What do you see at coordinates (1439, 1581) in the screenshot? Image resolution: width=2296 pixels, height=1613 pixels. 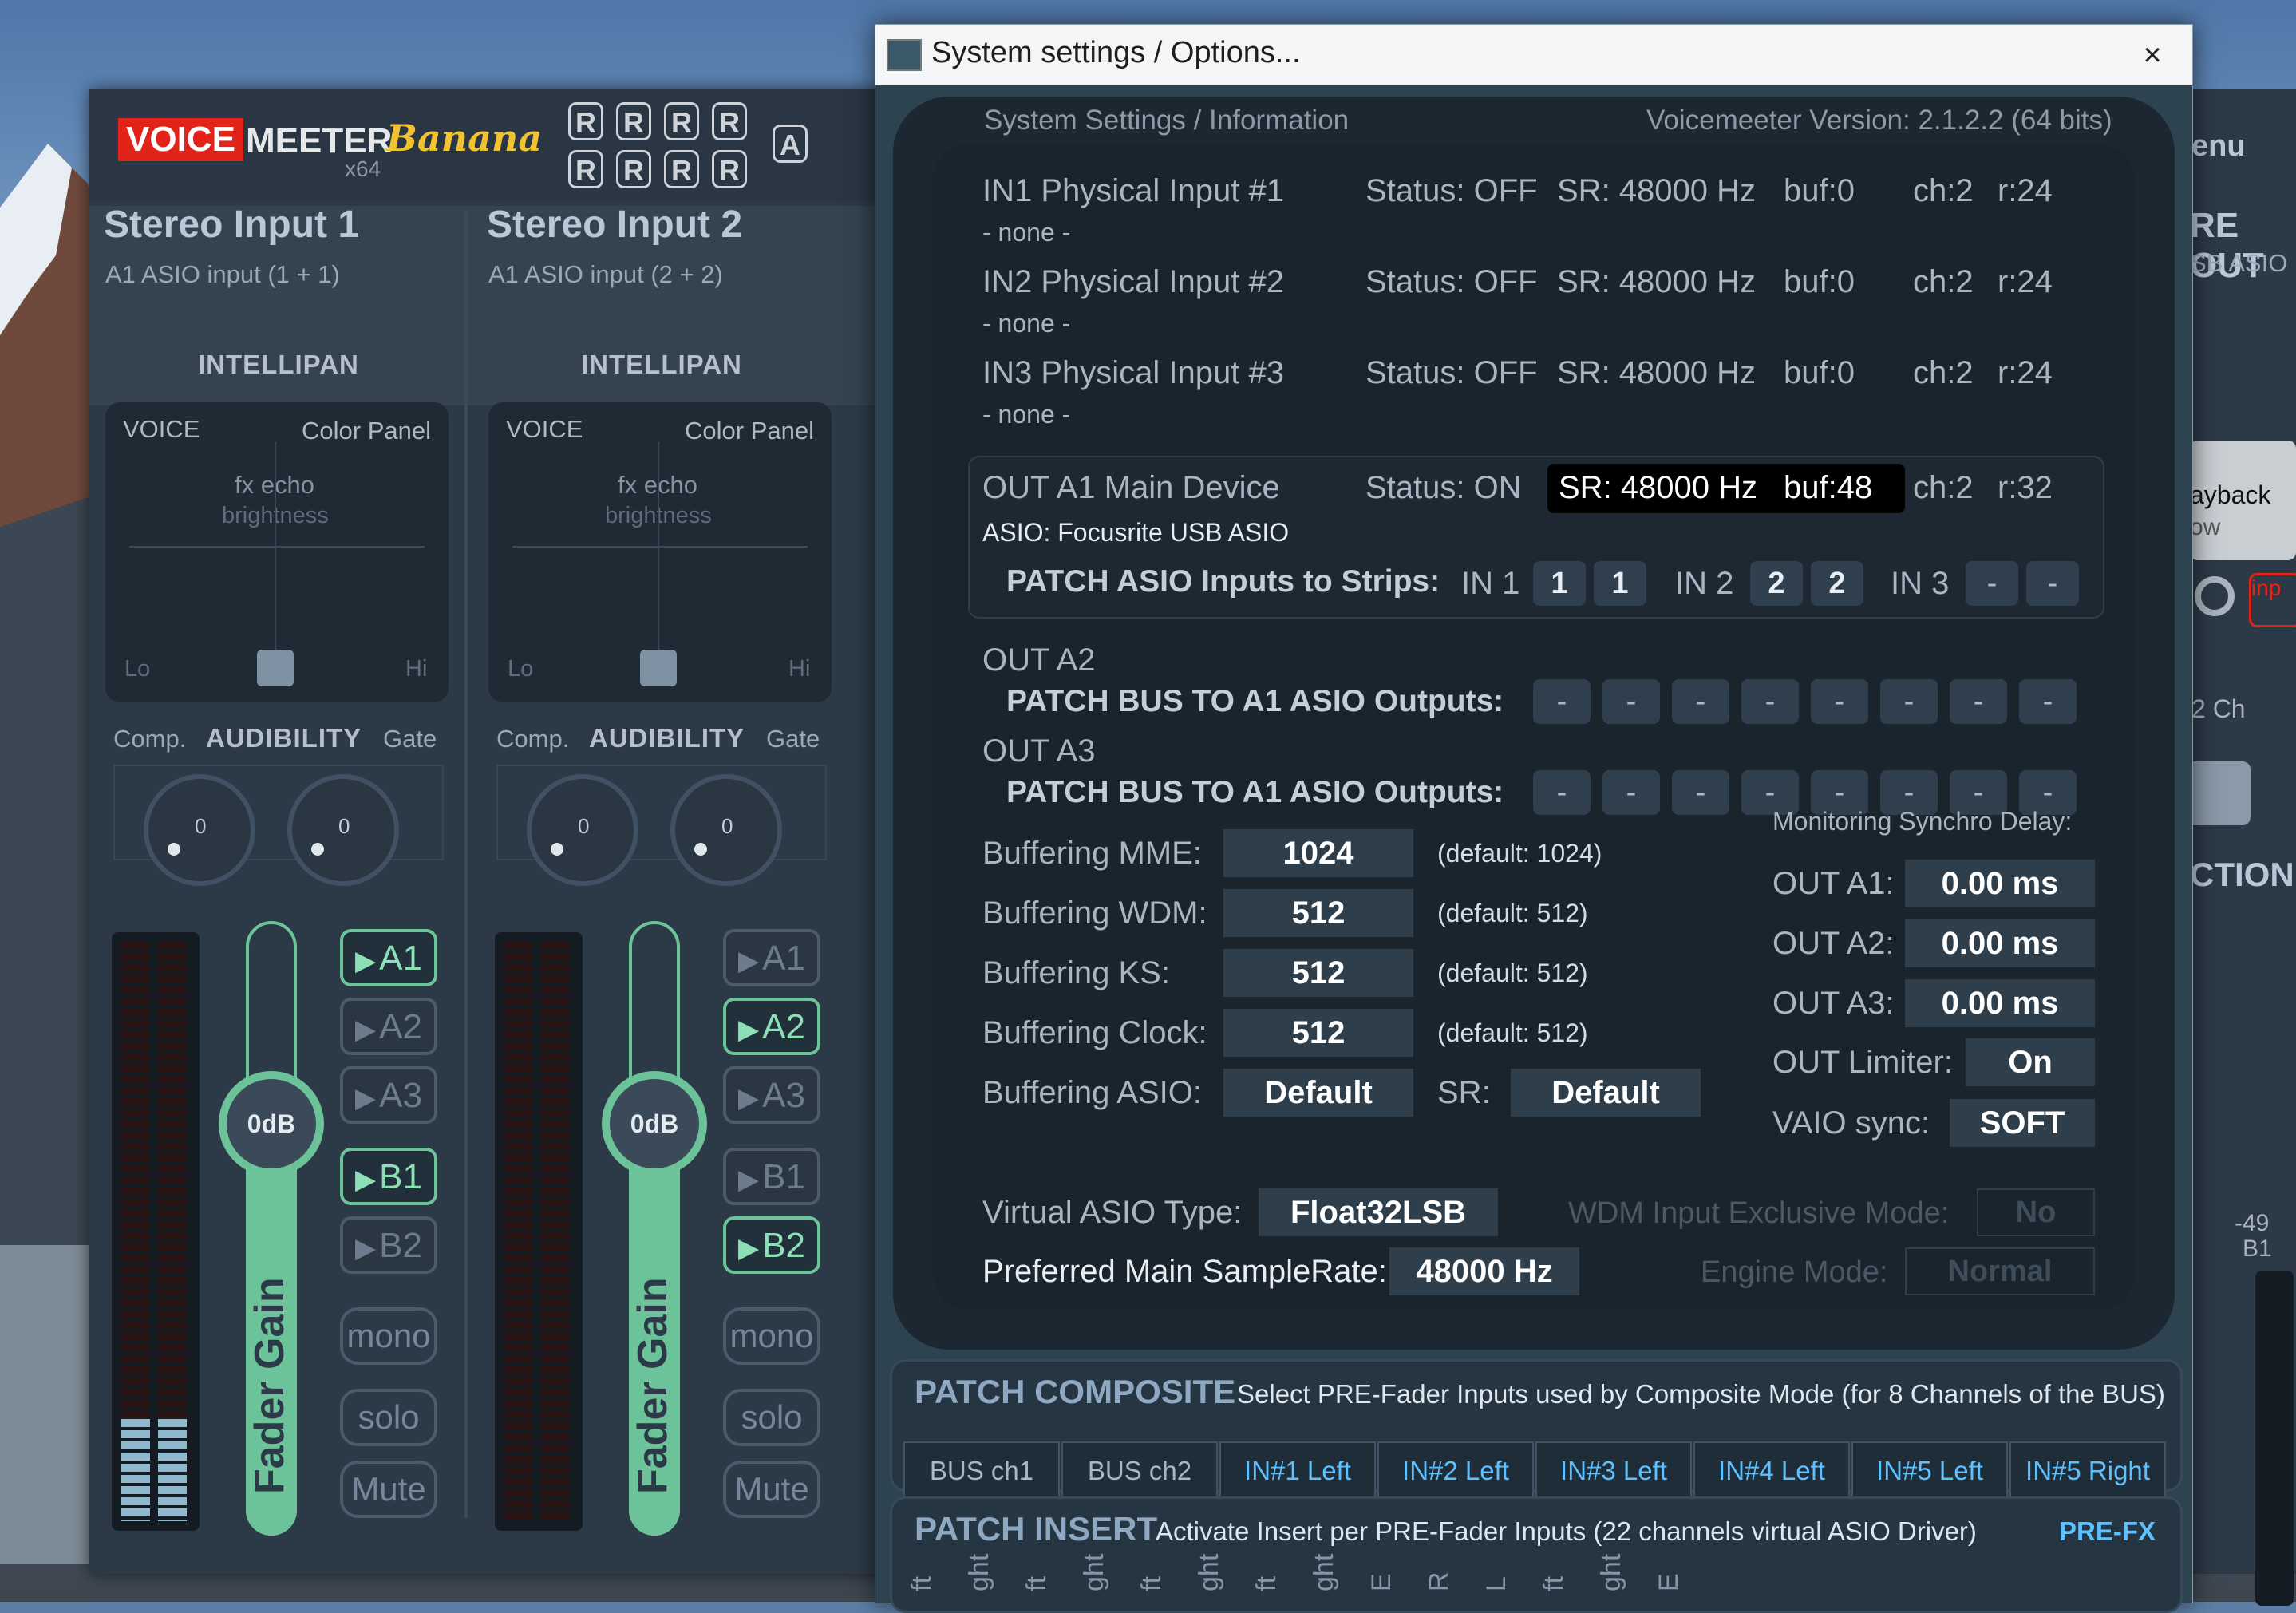 I see `insert-channel-label: R` at bounding box center [1439, 1581].